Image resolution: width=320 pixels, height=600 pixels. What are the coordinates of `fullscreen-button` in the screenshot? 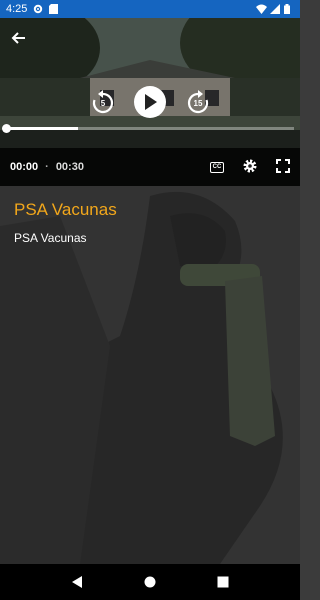 It's located at (283, 167).